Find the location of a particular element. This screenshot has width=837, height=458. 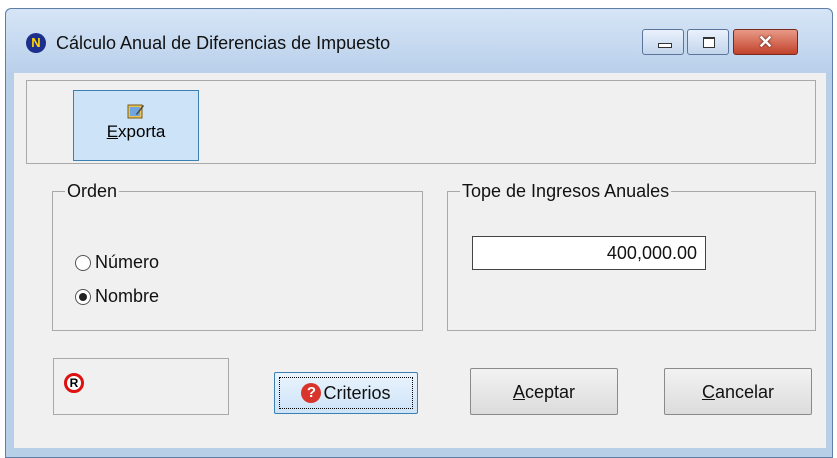

close-icon: ✕ is located at coordinates (765, 42).